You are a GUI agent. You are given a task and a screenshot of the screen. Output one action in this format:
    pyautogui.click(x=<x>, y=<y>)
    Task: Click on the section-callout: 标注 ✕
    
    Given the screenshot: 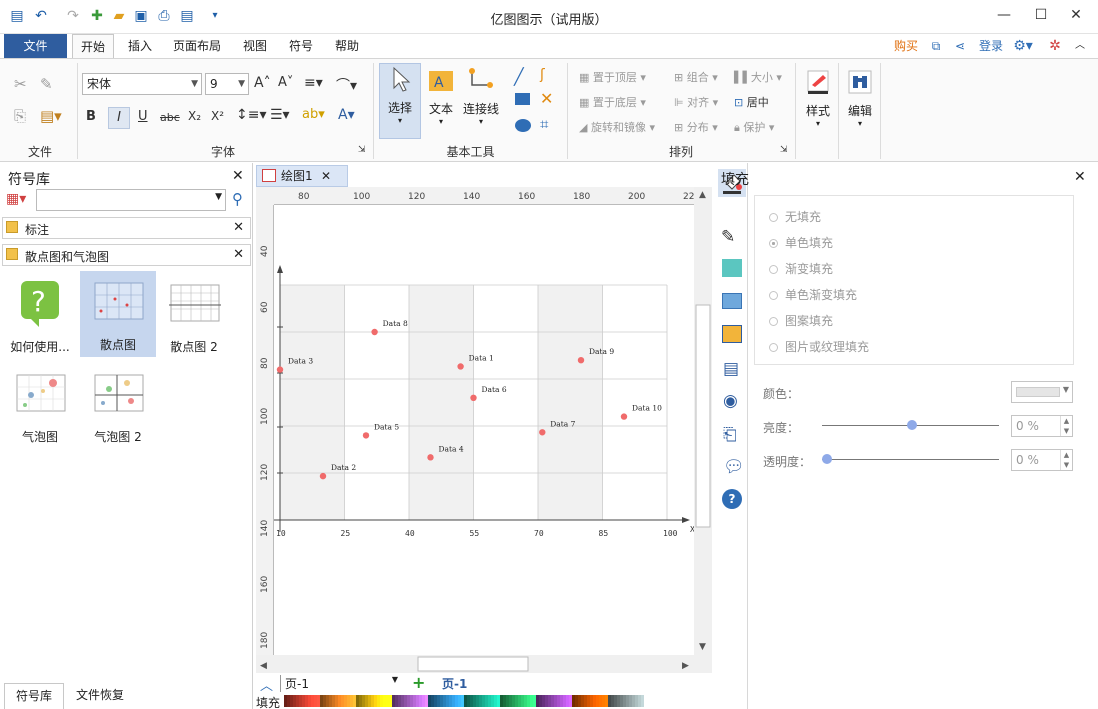 What is the action you would take?
    pyautogui.click(x=126, y=228)
    